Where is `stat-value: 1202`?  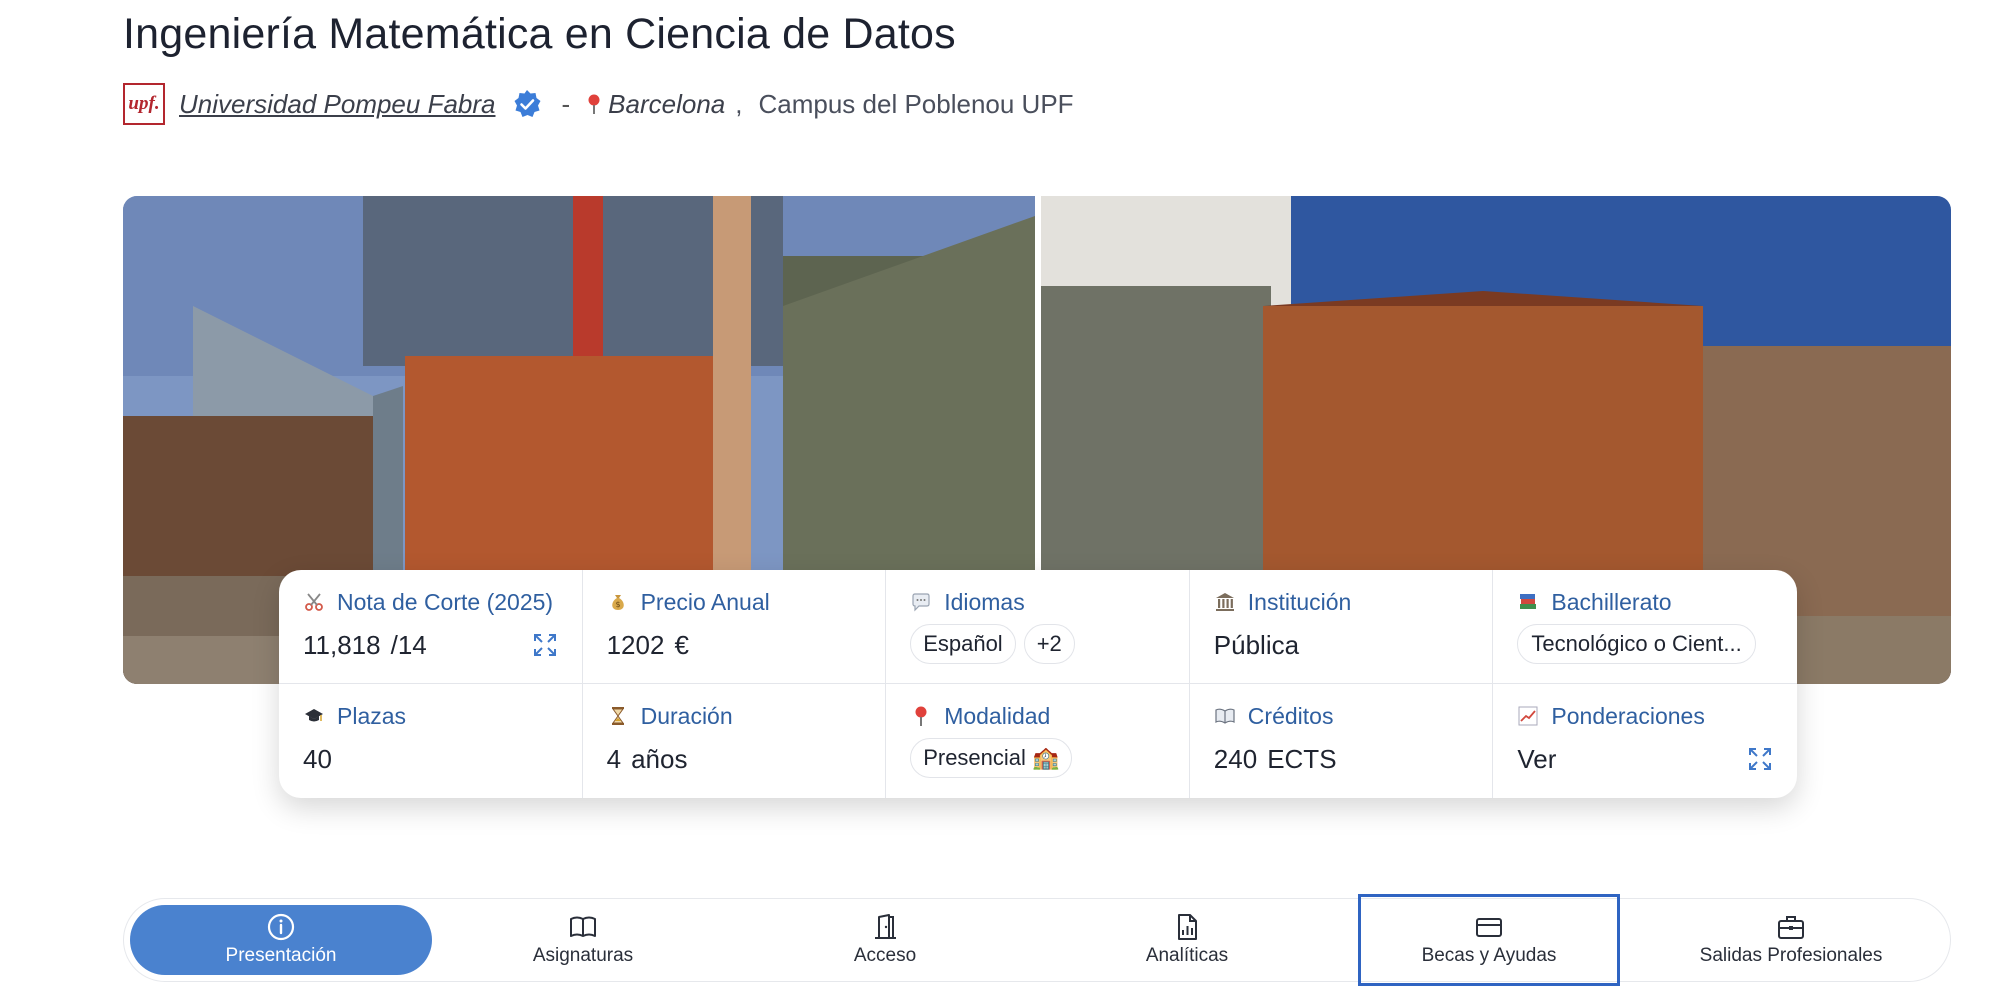 stat-value: 1202 is located at coordinates (635, 645).